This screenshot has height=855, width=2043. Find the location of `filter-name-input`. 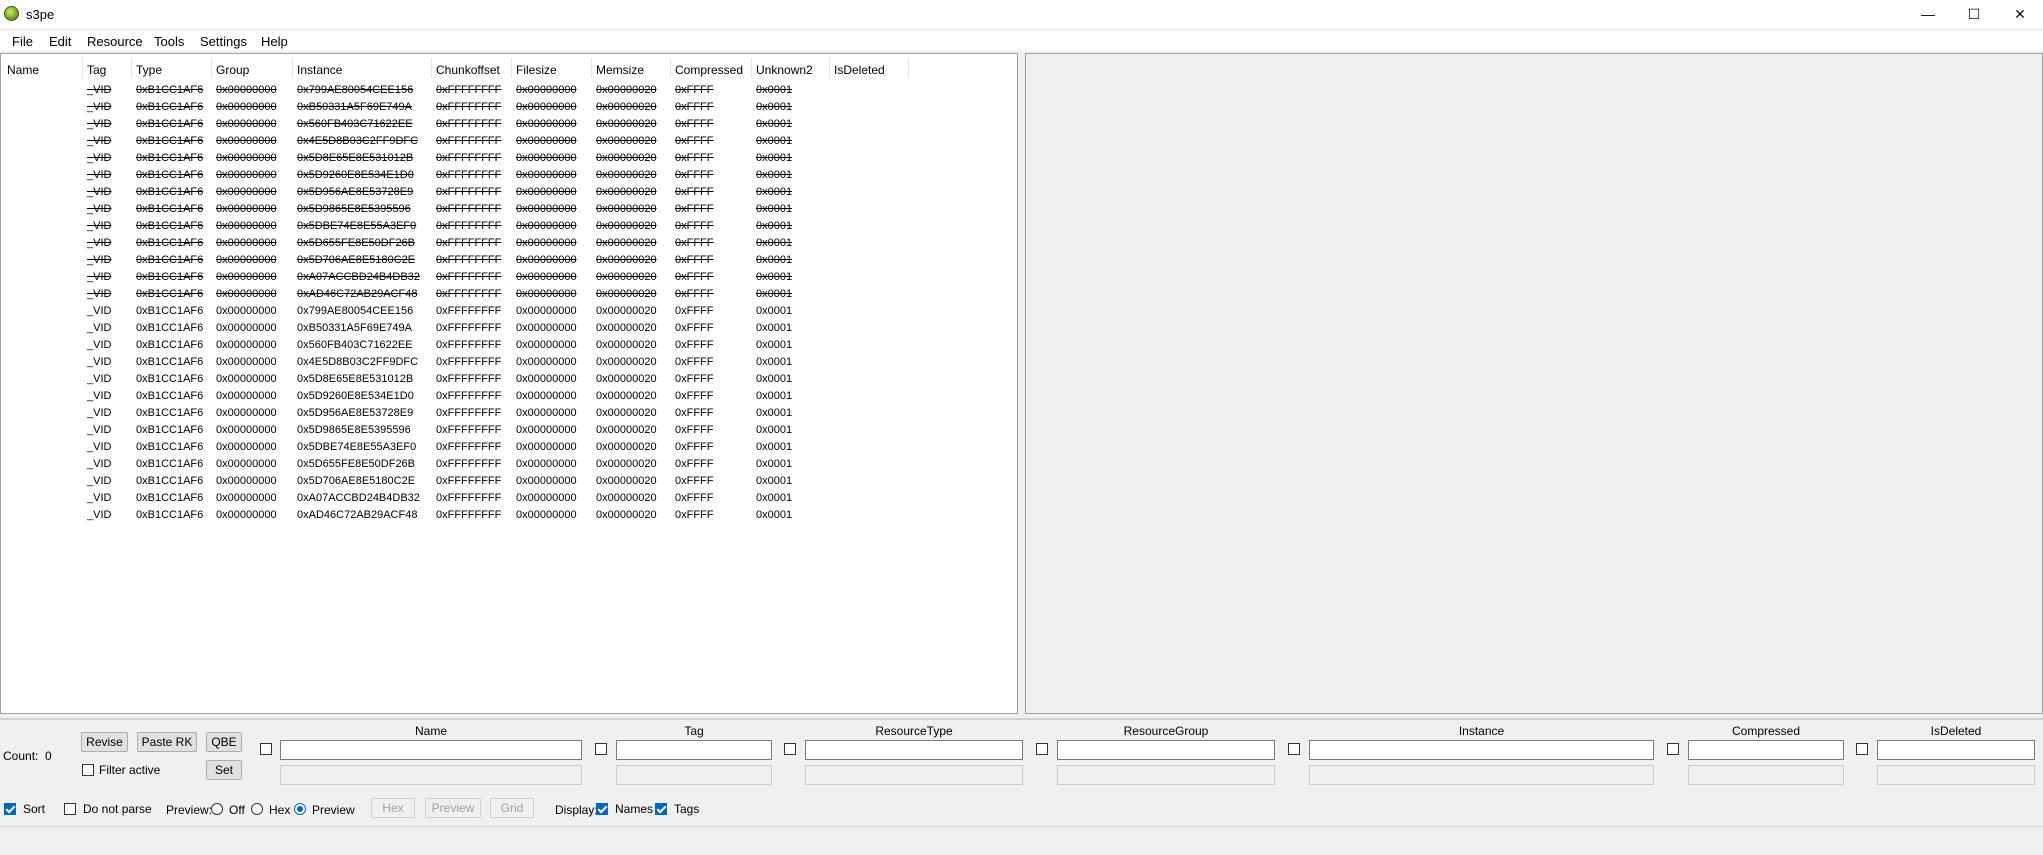

filter-name-input is located at coordinates (431, 750).